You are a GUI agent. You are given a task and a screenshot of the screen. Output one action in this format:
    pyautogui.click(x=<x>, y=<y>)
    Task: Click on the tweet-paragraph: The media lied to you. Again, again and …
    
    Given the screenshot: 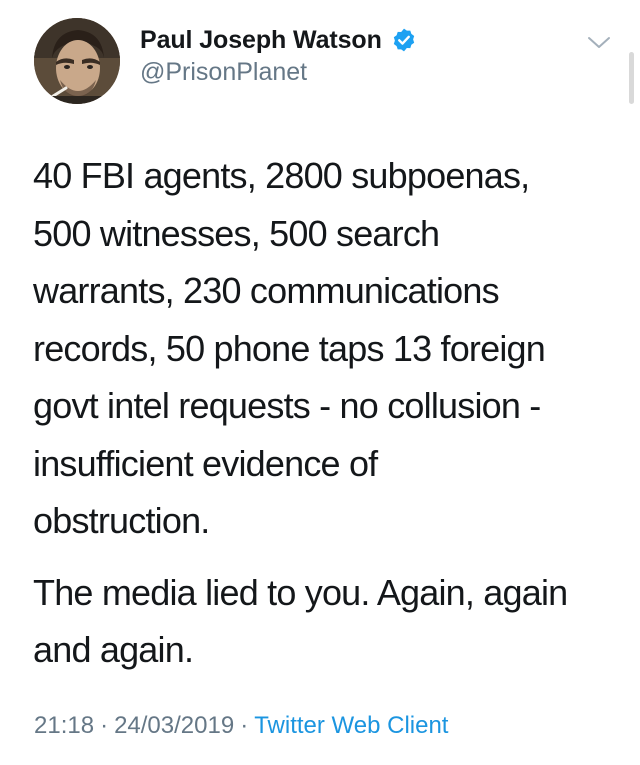 What is the action you would take?
    pyautogui.click(x=300, y=621)
    